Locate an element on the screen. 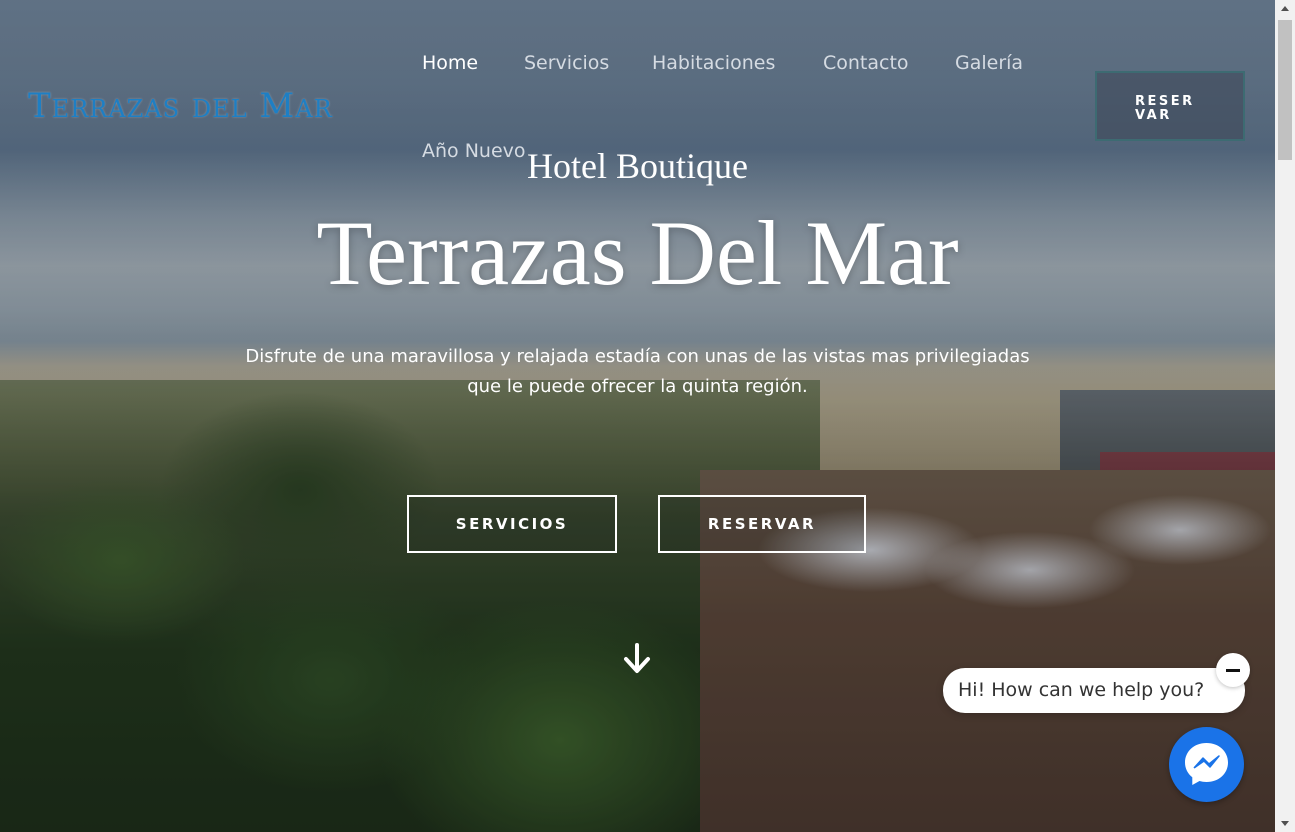  arrow-down-icon is located at coordinates (637, 659).